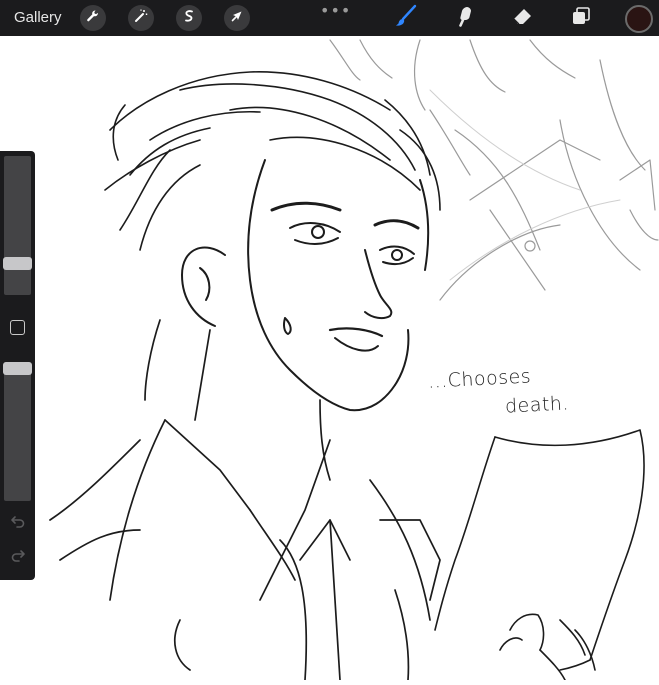 This screenshot has width=659, height=685. What do you see at coordinates (17, 431) in the screenshot?
I see `opacity-slider` at bounding box center [17, 431].